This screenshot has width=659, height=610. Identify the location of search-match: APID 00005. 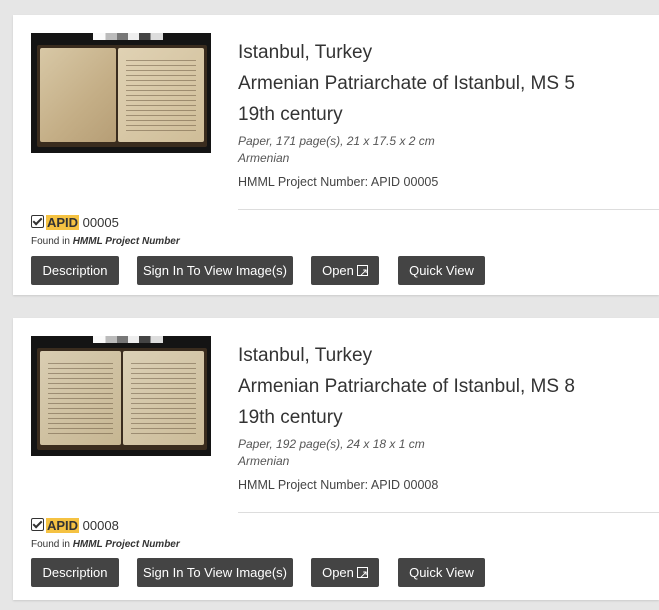
(75, 222).